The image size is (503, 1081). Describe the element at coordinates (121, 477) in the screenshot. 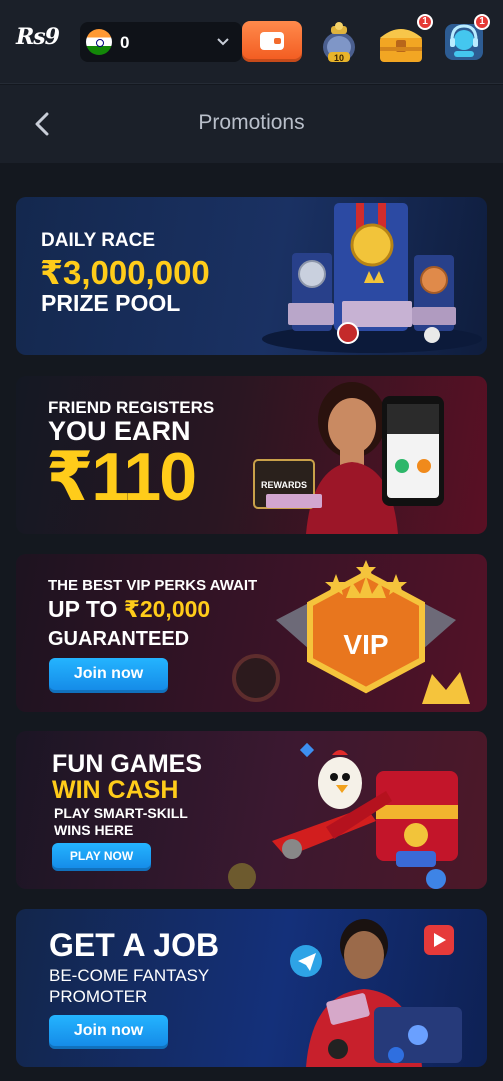

I see `banner-2-reward-amount: ₹110` at that location.